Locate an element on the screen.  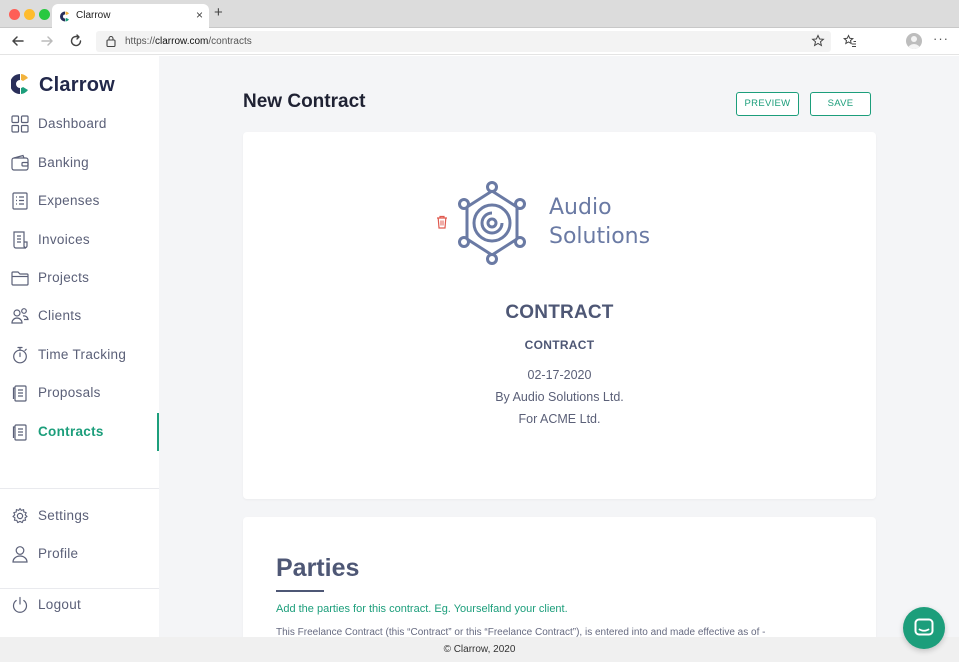
folder-icon is located at coordinates (20, 278).